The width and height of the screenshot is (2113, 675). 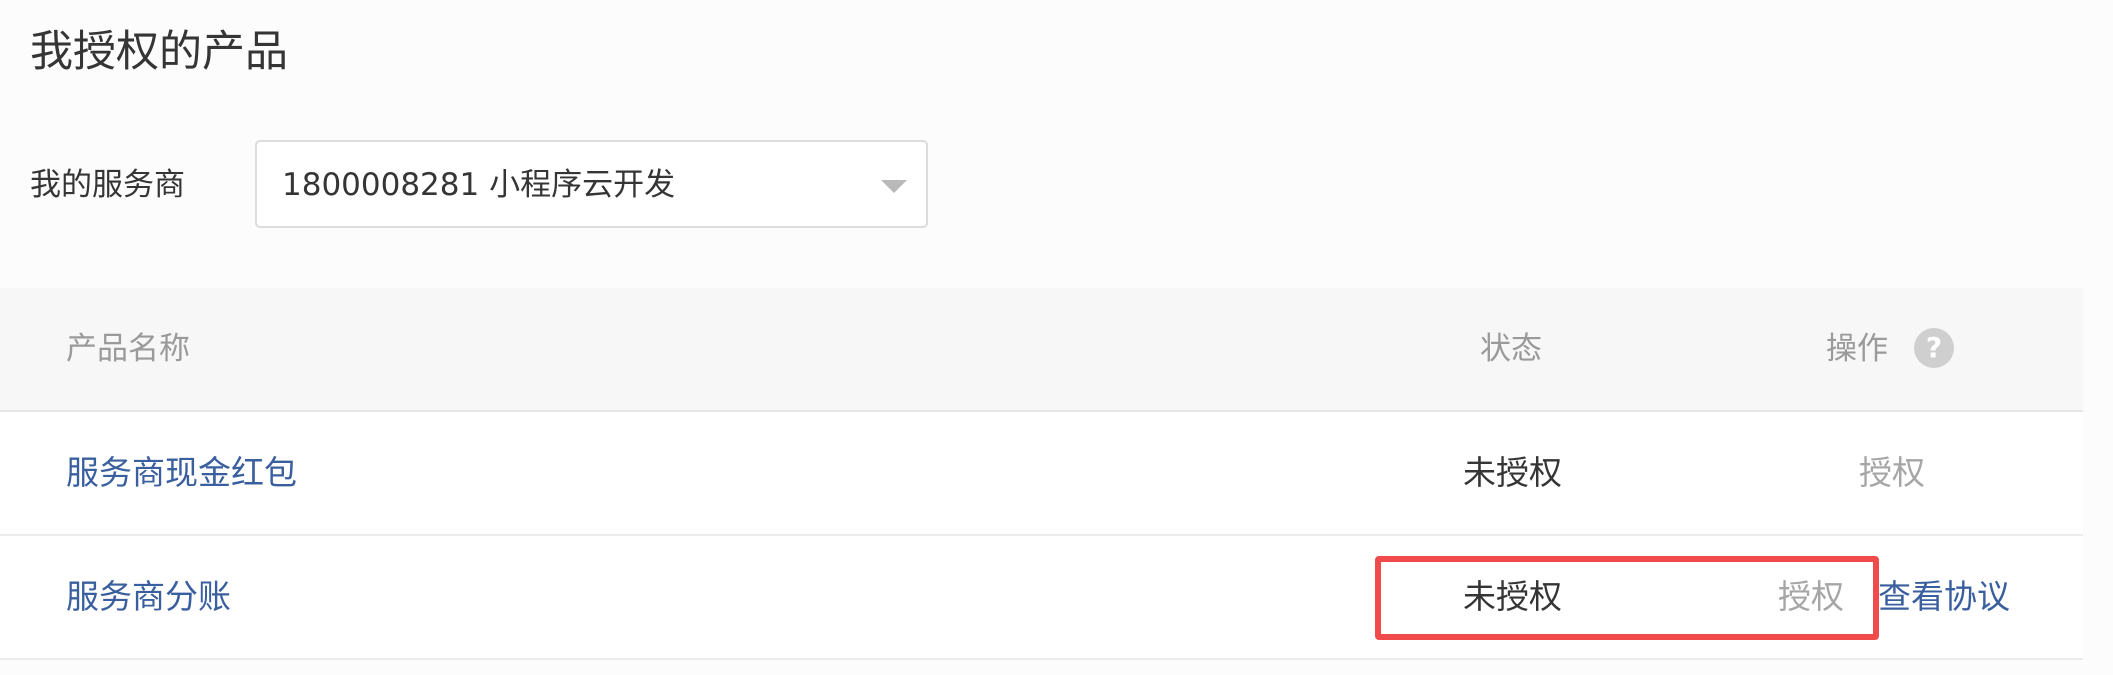 I want to click on provider-select: 1800008281 小程序云开发, so click(x=591, y=184).